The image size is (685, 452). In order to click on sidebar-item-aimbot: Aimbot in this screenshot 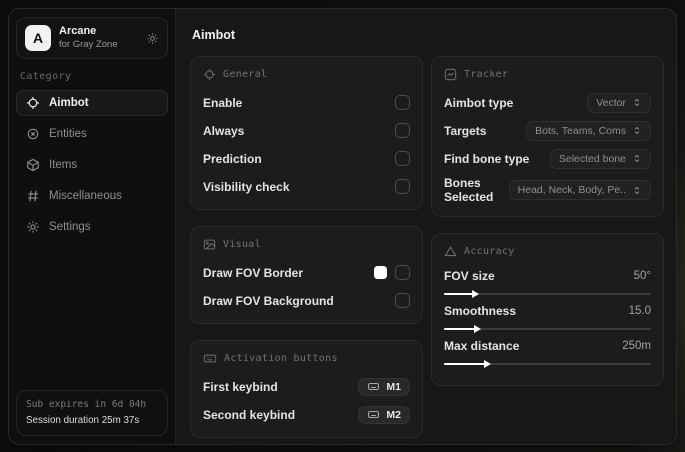, I will do `click(92, 103)`.